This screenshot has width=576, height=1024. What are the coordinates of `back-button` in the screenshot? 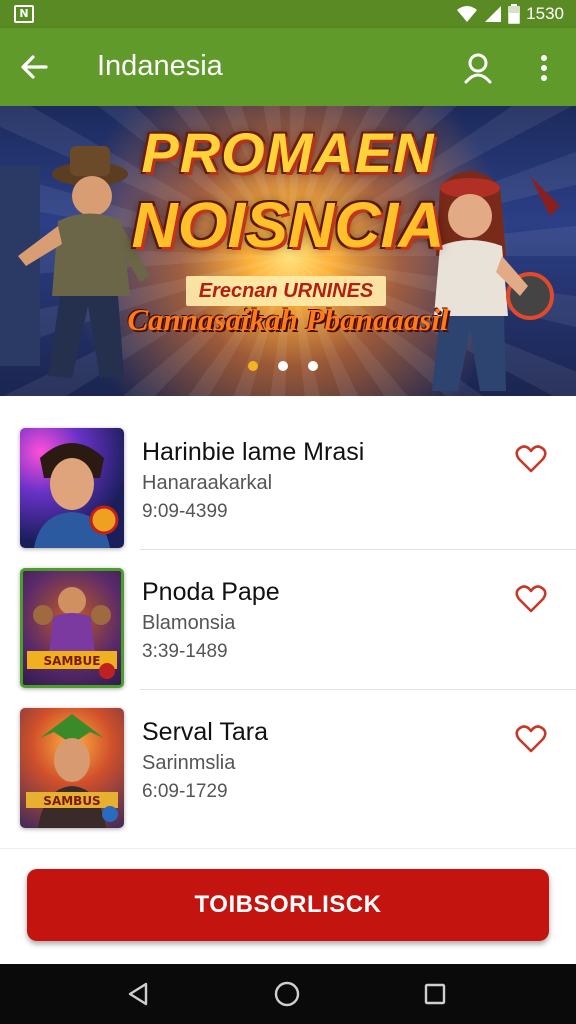 It's located at (34, 67).